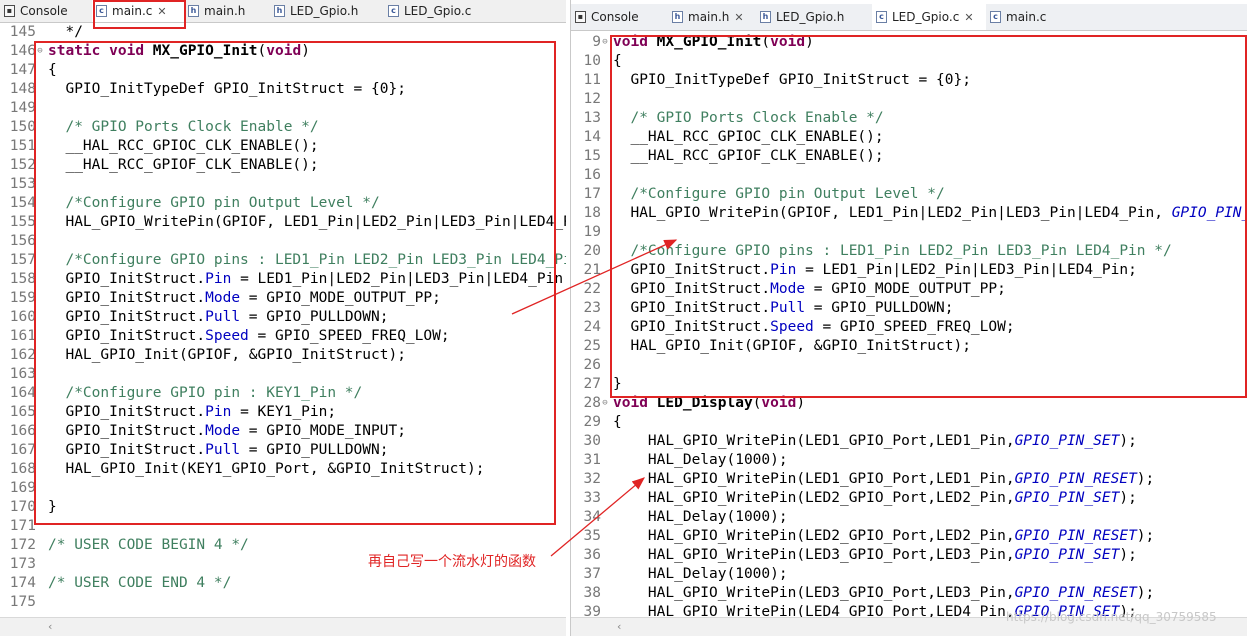 This screenshot has height=636, width=1247. I want to click on annotation-text: 再自己写一个流水灯的函数, so click(452, 562).